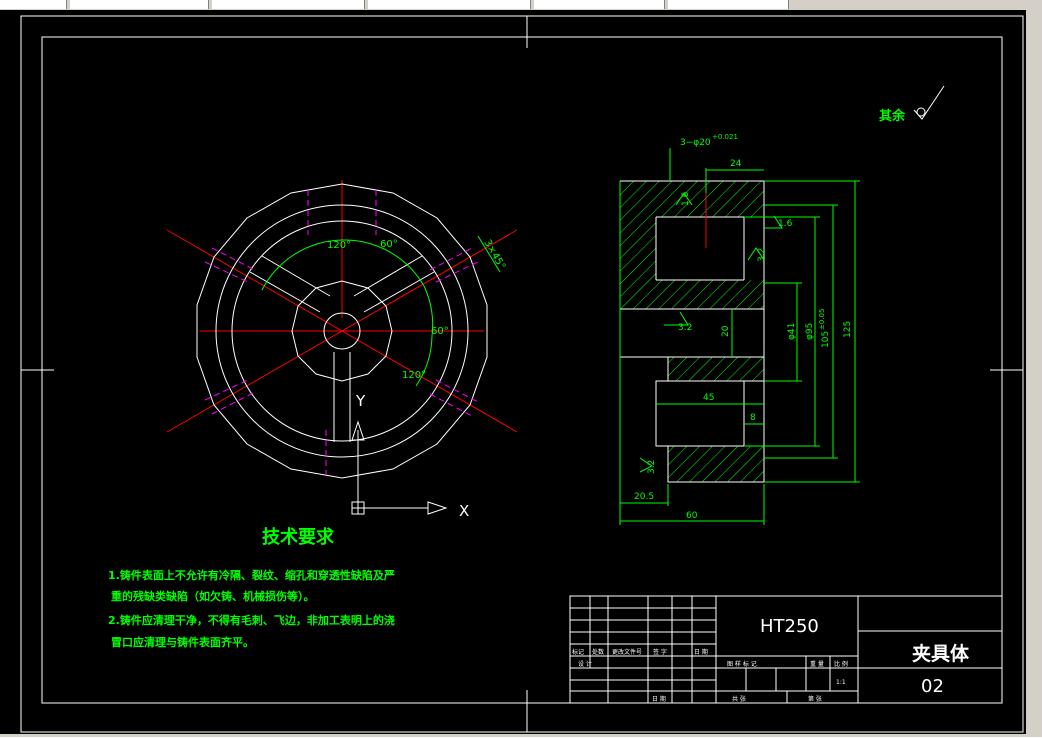 The width and height of the screenshot is (1042, 738). What do you see at coordinates (251, 620) in the screenshot?
I see `requirements-line: 2.铸件应清理干净，不得有毛刺、飞边，非加工表明上的浇` at bounding box center [251, 620].